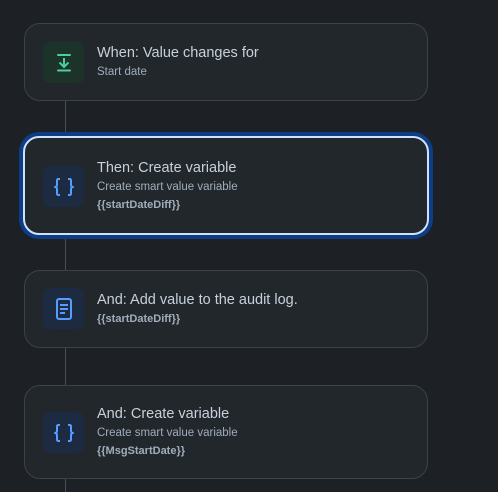 This screenshot has width=498, height=492. I want to click on rule-subtitle: Start date, so click(122, 72).